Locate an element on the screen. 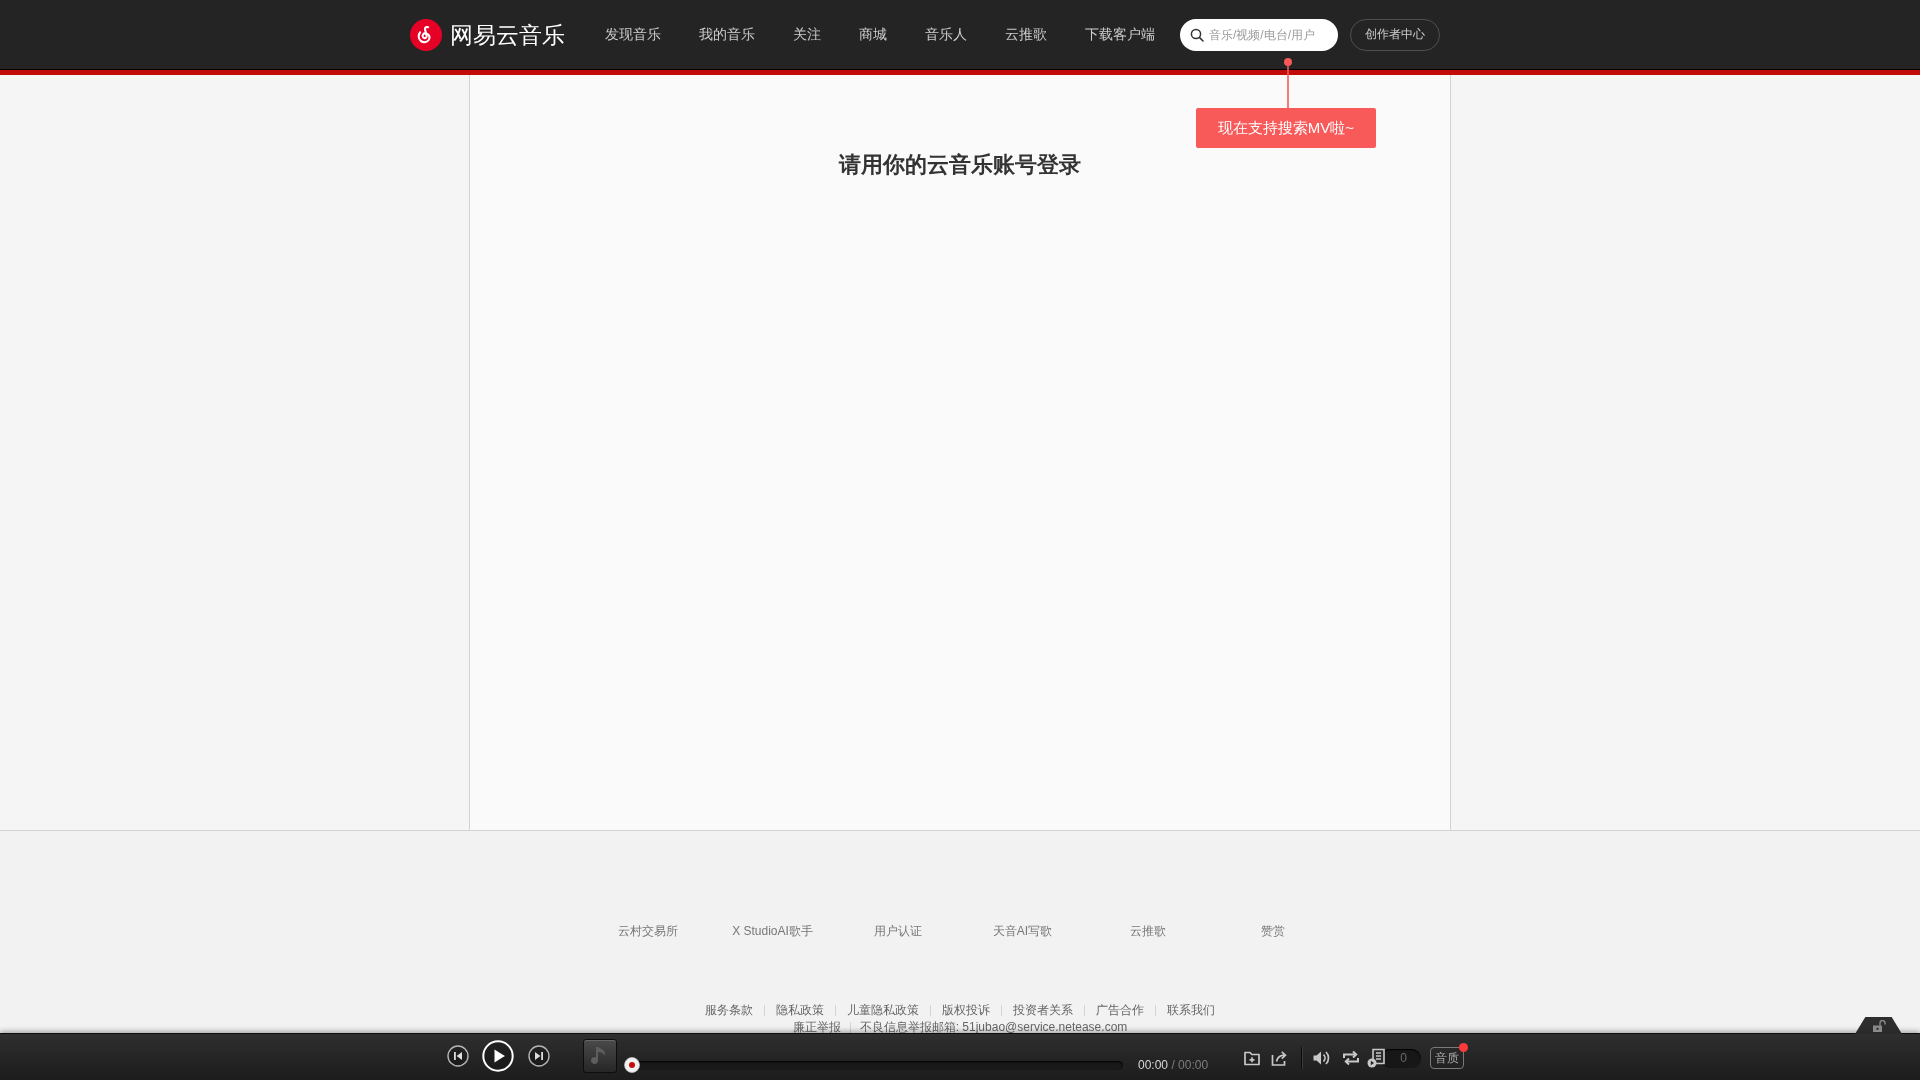 The image size is (1920, 1080). footer-link: 隐私政策 is located at coordinates (800, 1010).